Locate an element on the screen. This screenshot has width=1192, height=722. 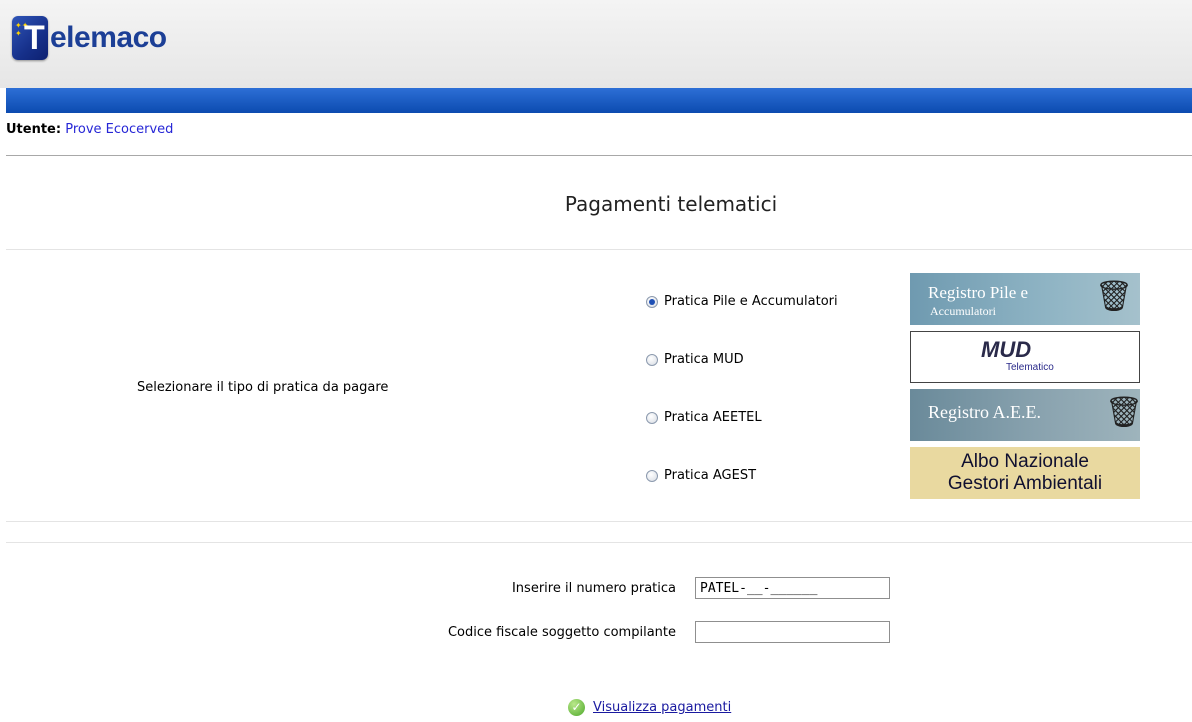
codice-fiscale-label: Codice fiscale soggetto compilante is located at coordinates (561, 632).